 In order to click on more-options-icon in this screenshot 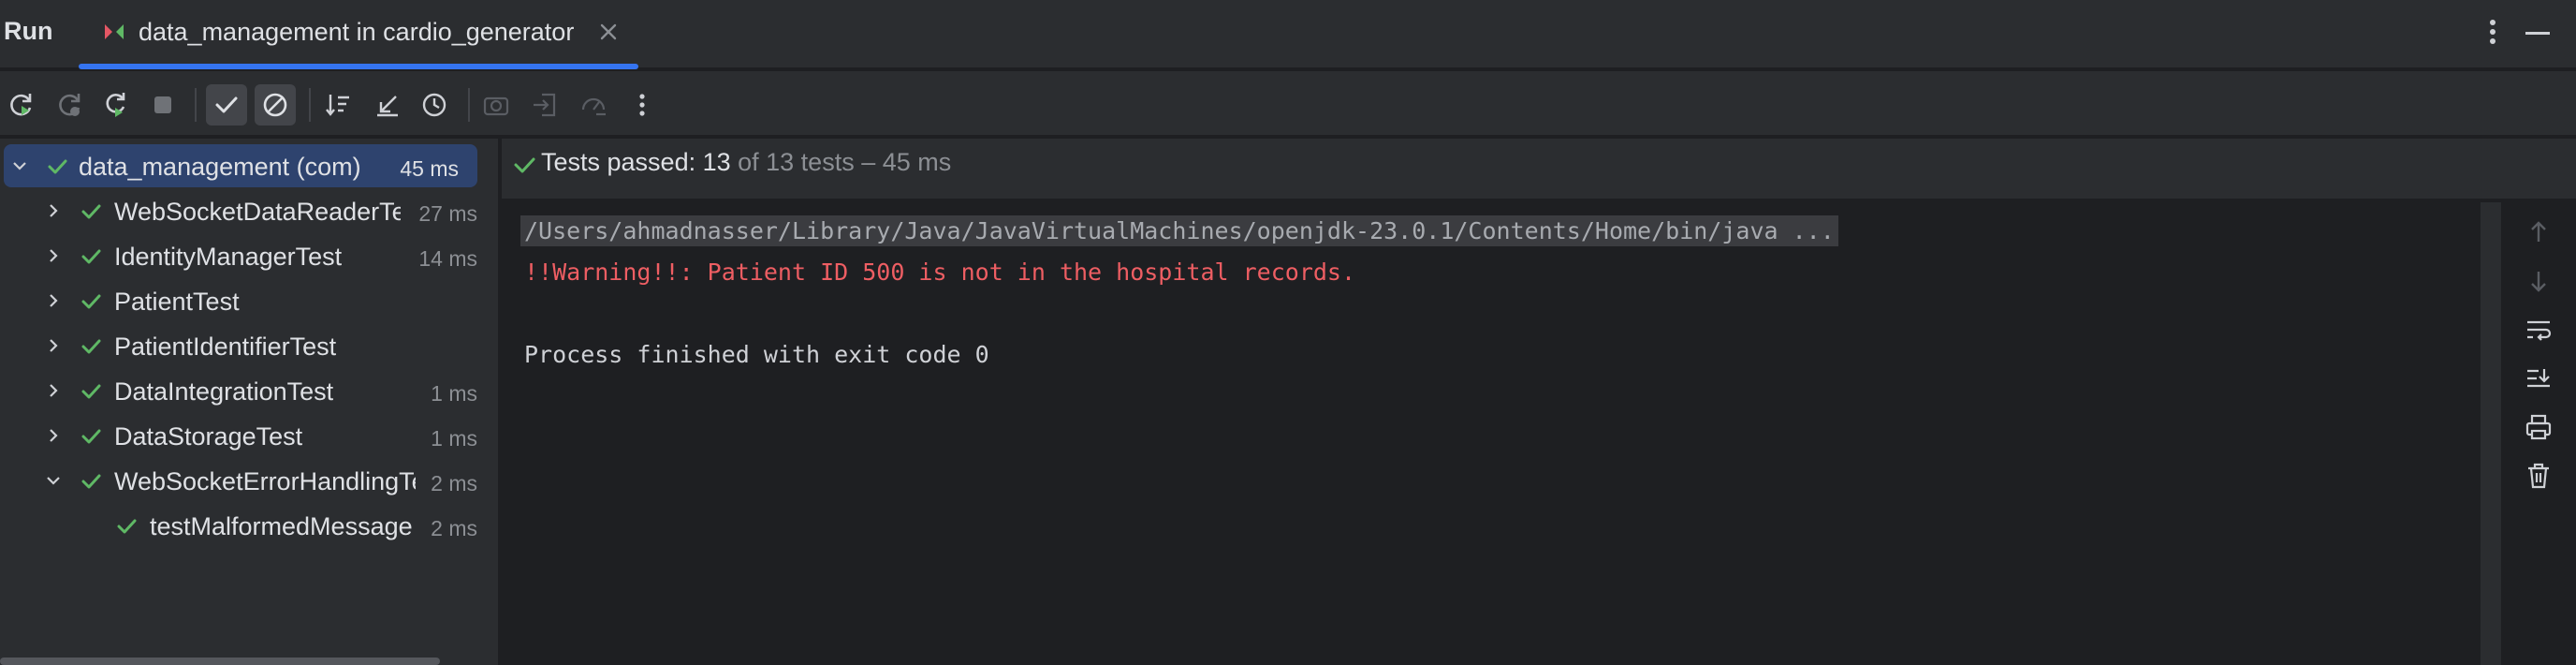, I will do `click(2493, 32)`.